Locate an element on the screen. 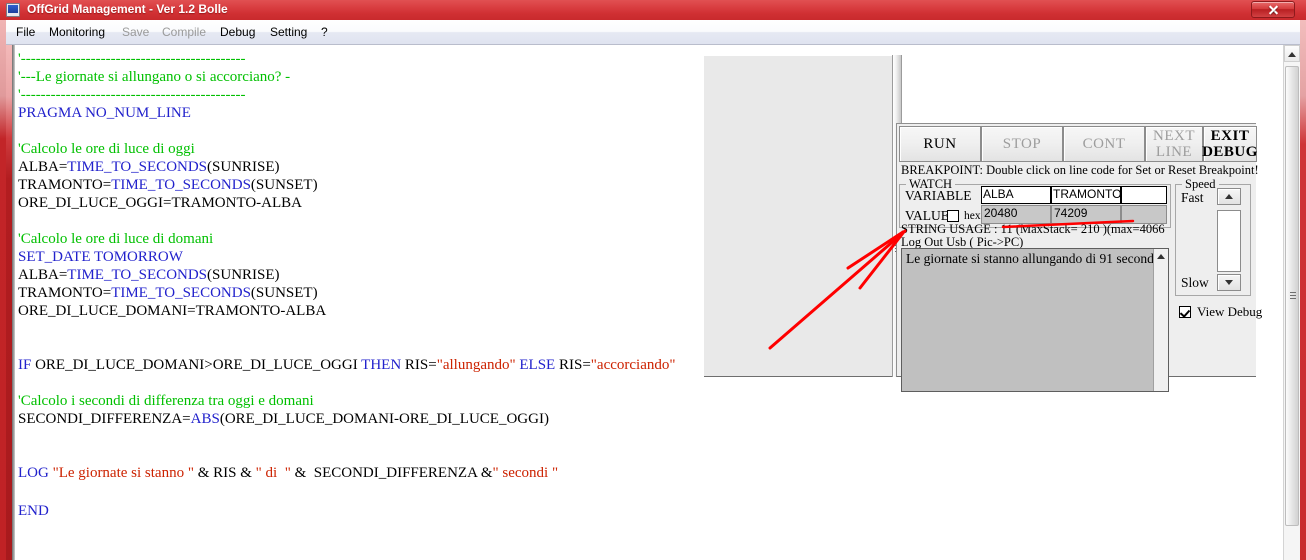 The image size is (1306, 560). hex-label: hex is located at coordinates (972, 216).